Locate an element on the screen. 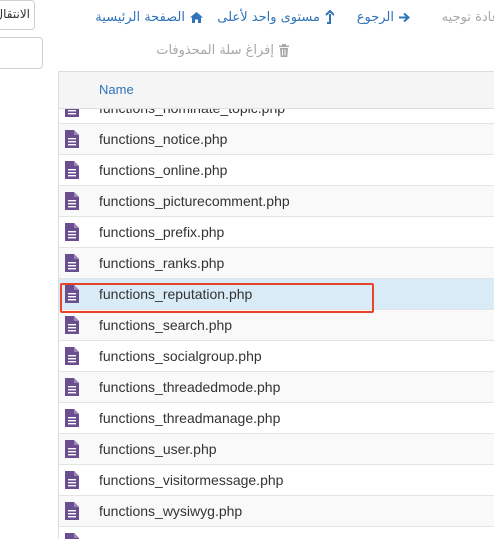  file-name: functions_prefix.php is located at coordinates (162, 232).